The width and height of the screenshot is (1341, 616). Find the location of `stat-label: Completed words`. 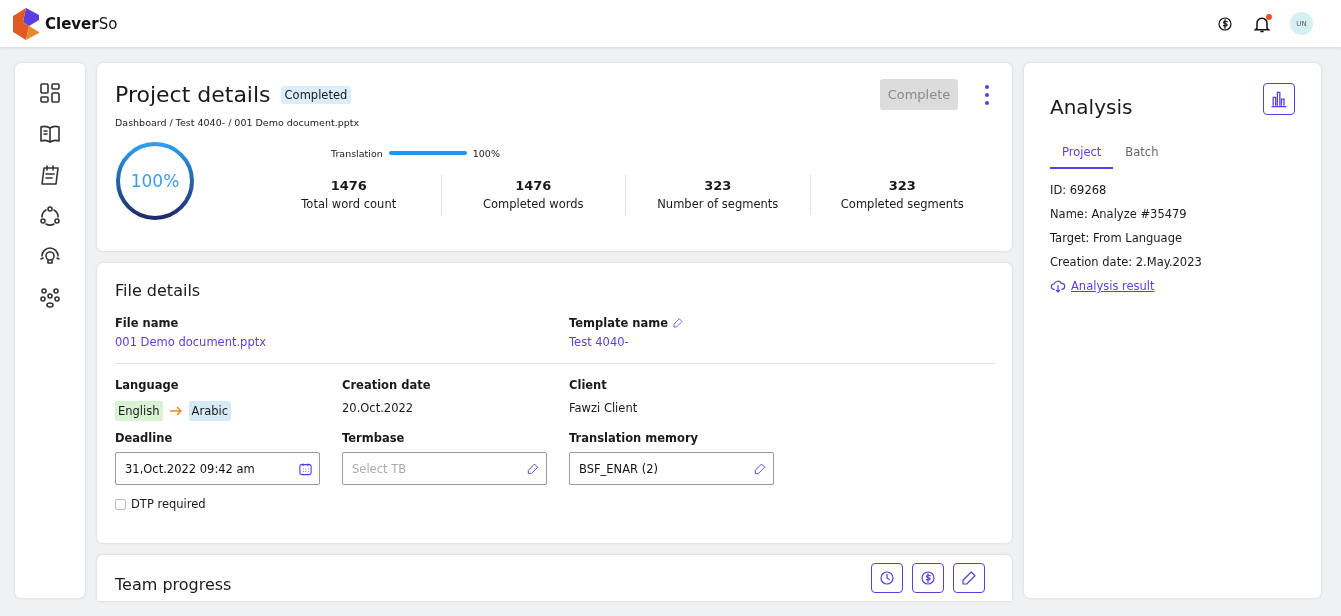

stat-label: Completed words is located at coordinates (533, 204).